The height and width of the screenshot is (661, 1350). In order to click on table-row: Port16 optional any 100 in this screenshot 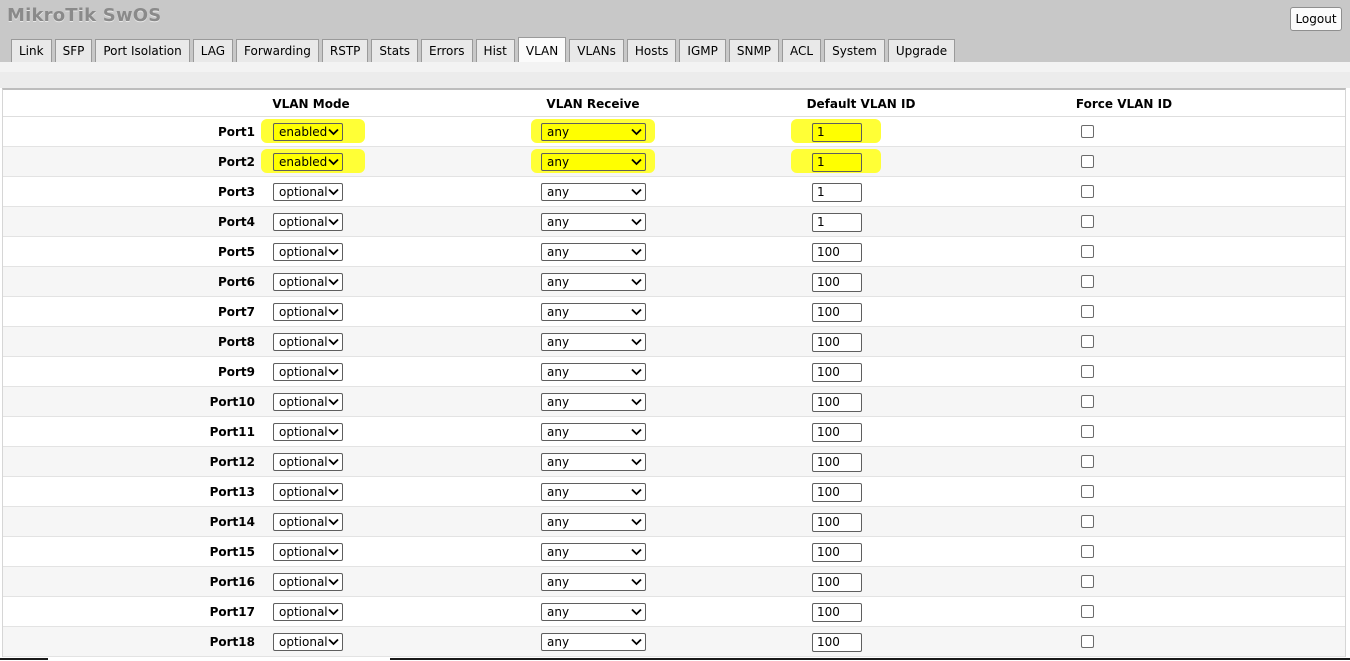, I will do `click(674, 582)`.